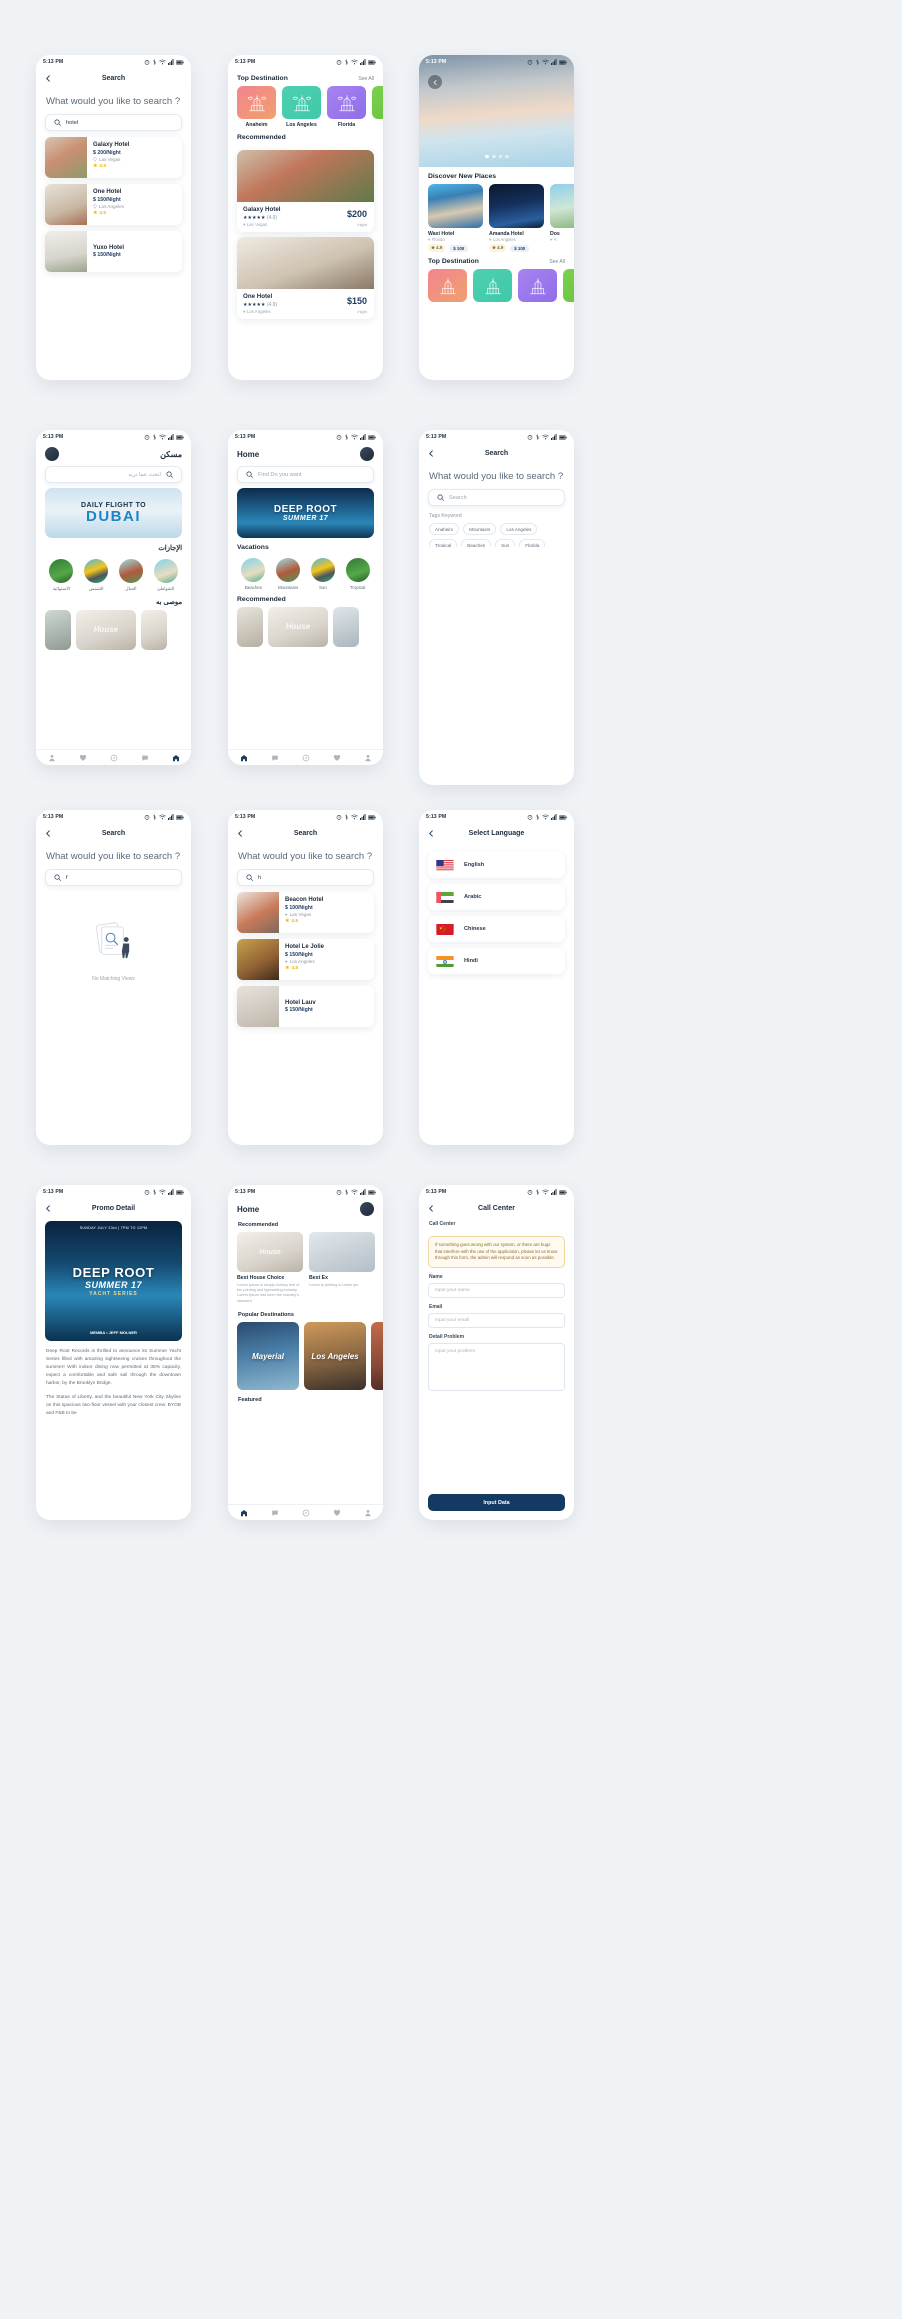 The height and width of the screenshot is (2319, 902). Describe the element at coordinates (113, 157) in the screenshot. I see `hotel-card: Galaxy Hotel $ 200/Night Las Vegas ★ 4.9` at that location.